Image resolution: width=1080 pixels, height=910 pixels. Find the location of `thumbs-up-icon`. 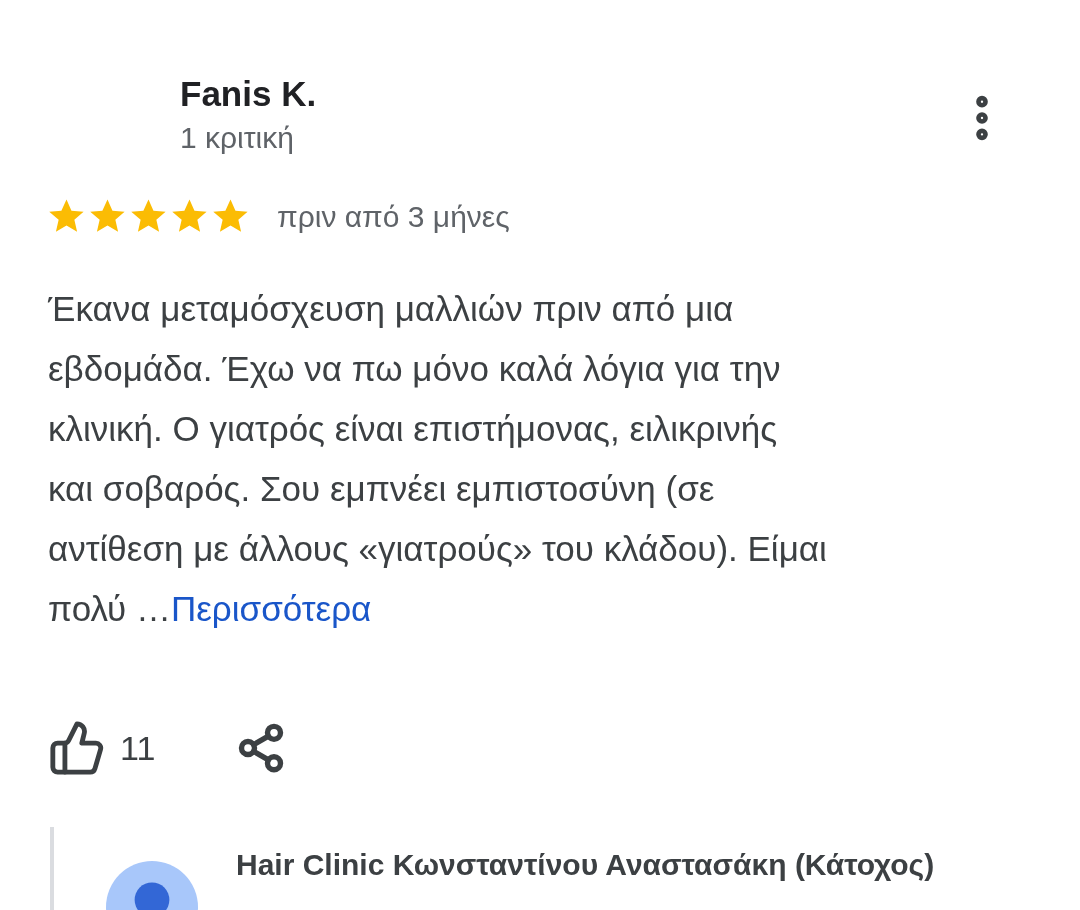

thumbs-up-icon is located at coordinates (77, 748).